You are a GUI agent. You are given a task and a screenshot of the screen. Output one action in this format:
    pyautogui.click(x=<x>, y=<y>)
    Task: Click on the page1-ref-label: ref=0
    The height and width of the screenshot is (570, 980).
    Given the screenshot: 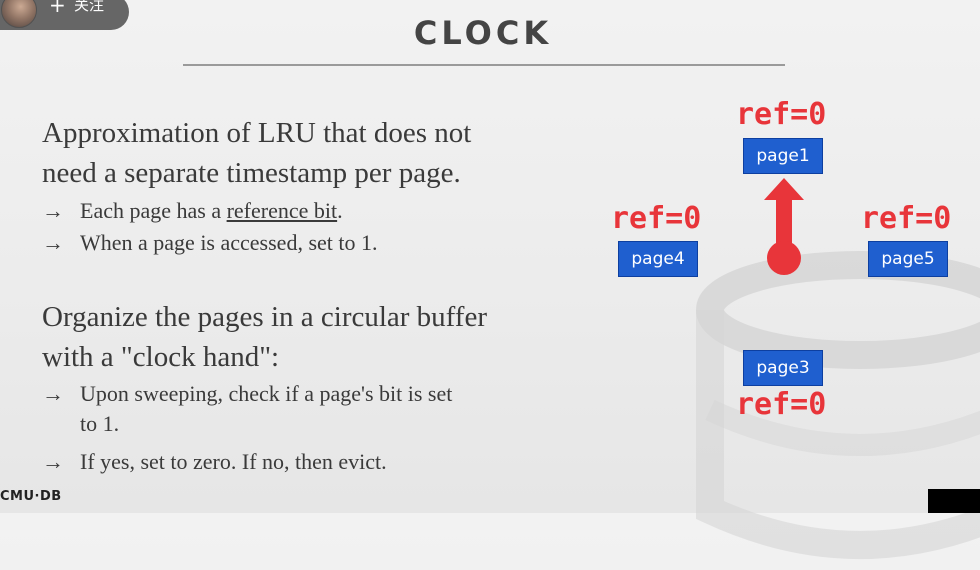 What is the action you would take?
    pyautogui.click(x=781, y=114)
    